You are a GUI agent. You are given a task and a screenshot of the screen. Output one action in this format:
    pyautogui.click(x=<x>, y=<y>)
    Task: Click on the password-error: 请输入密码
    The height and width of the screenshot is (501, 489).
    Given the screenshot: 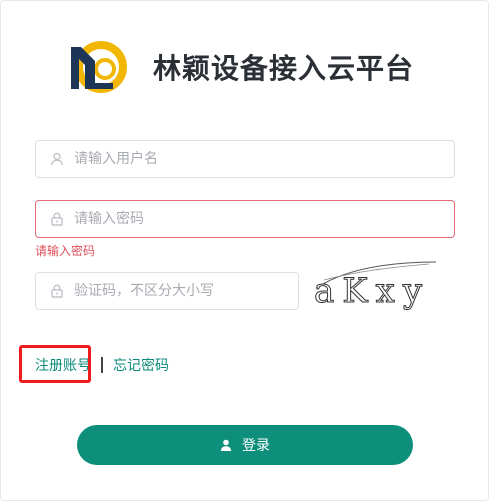 What is the action you would take?
    pyautogui.click(x=65, y=251)
    